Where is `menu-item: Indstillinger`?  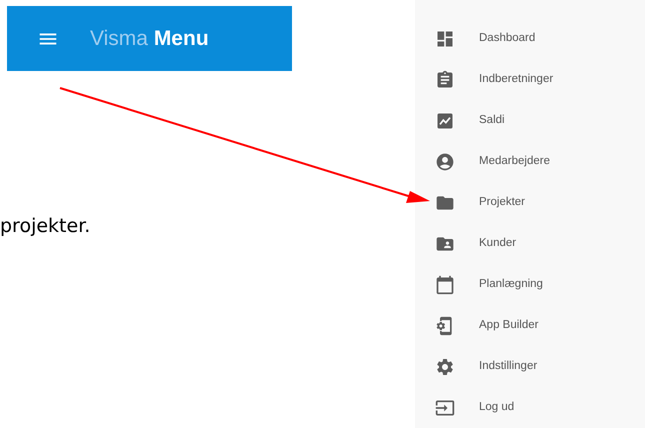
menu-item: Indstillinger is located at coordinates (530, 366).